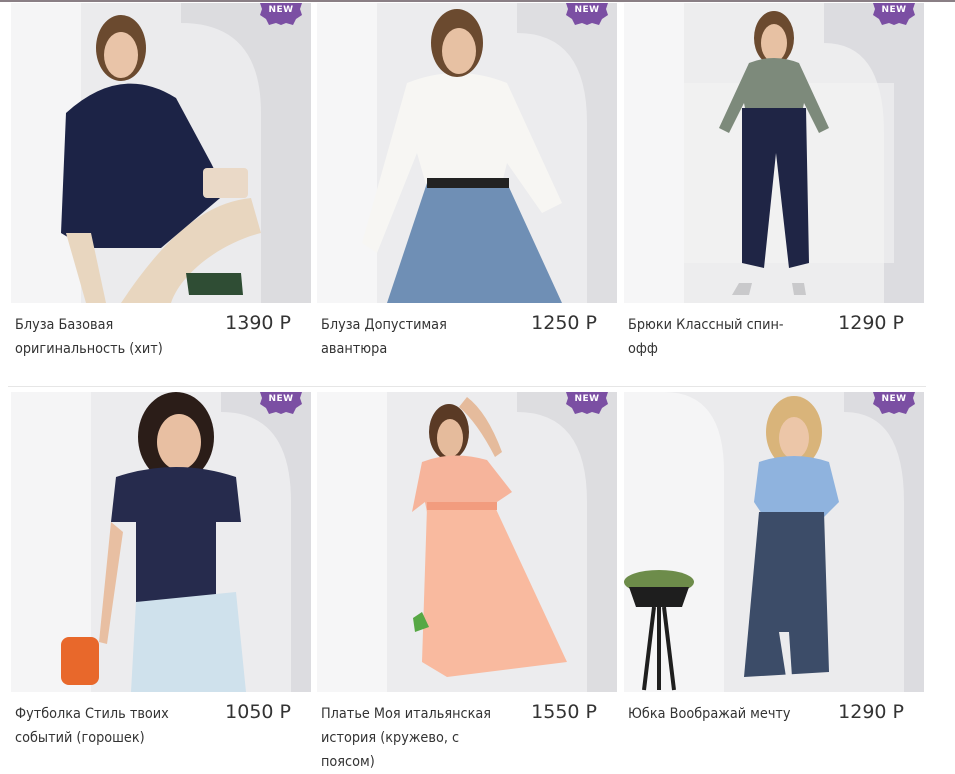 The height and width of the screenshot is (774, 955). What do you see at coordinates (564, 712) in the screenshot?
I see `product-price: 1550 Р` at bounding box center [564, 712].